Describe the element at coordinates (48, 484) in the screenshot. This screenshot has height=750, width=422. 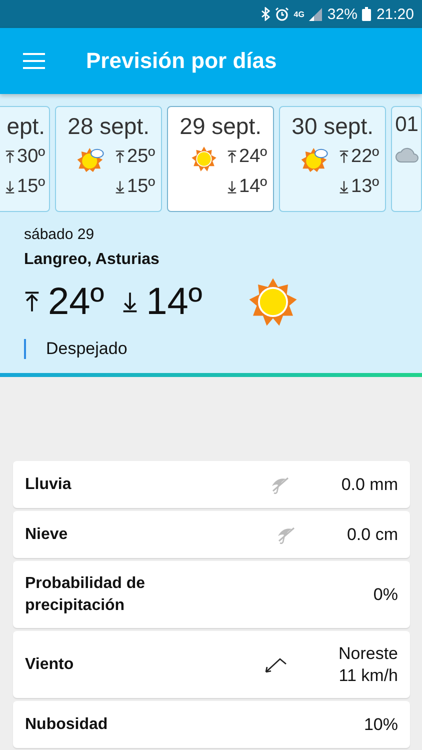
I see `detail-label: Lluvia` at that location.